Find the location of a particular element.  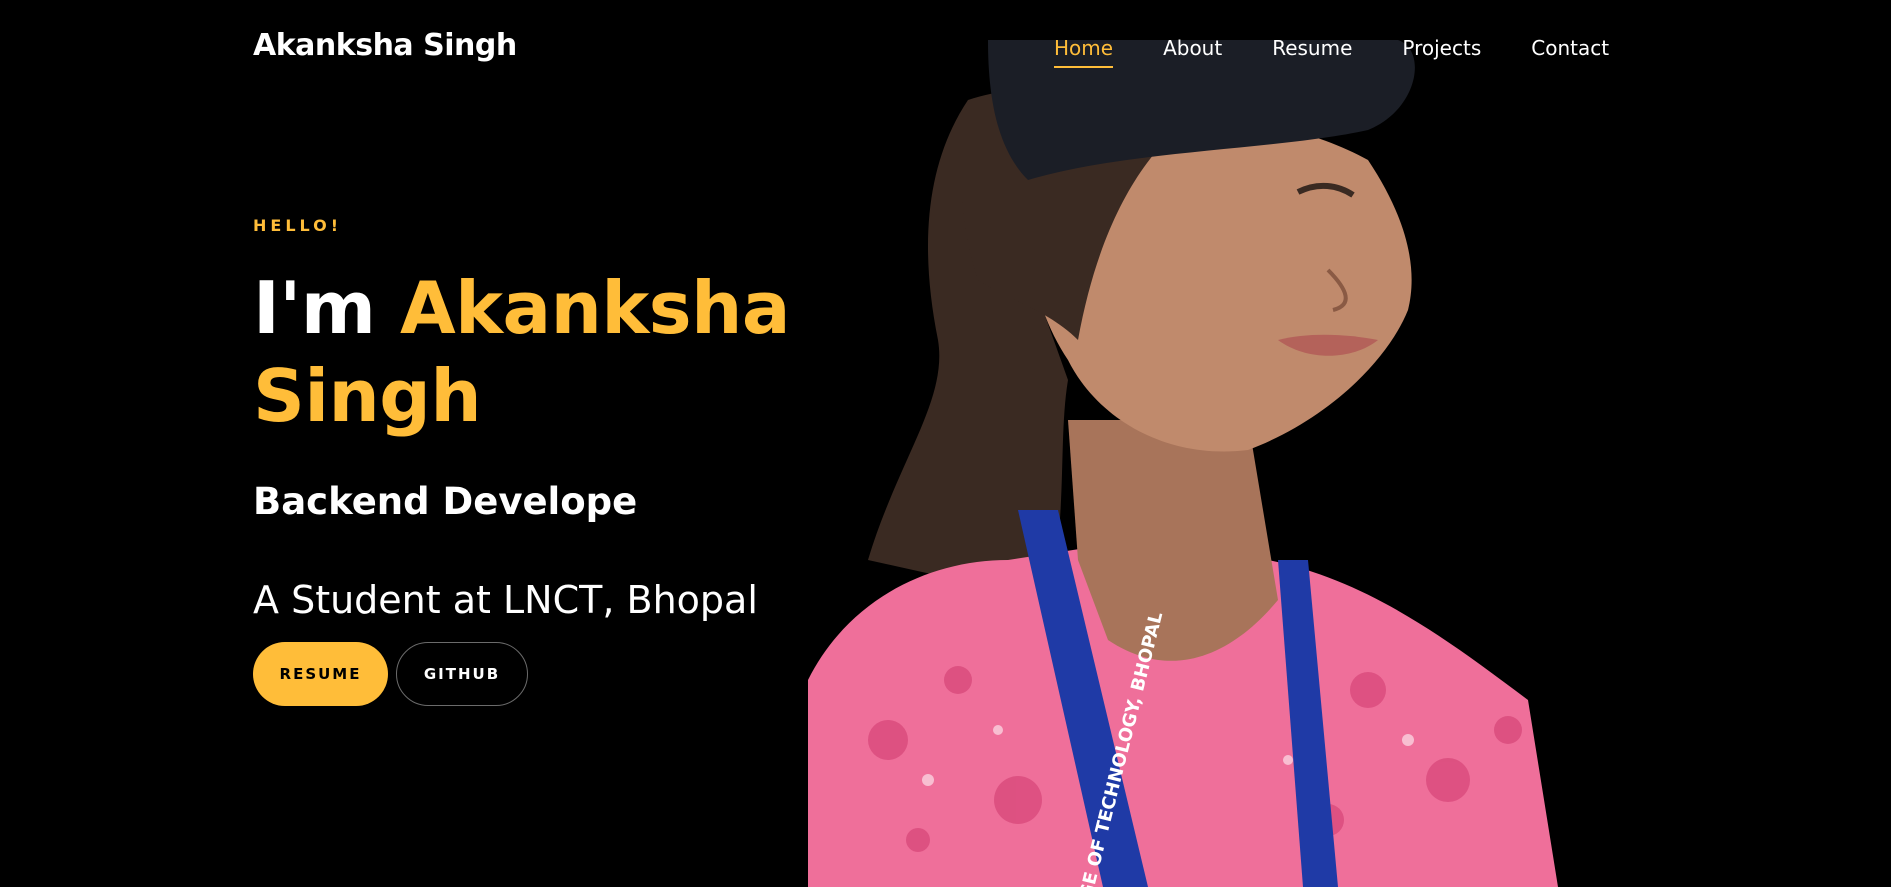

headline-name-last: Singh is located at coordinates (367, 396).